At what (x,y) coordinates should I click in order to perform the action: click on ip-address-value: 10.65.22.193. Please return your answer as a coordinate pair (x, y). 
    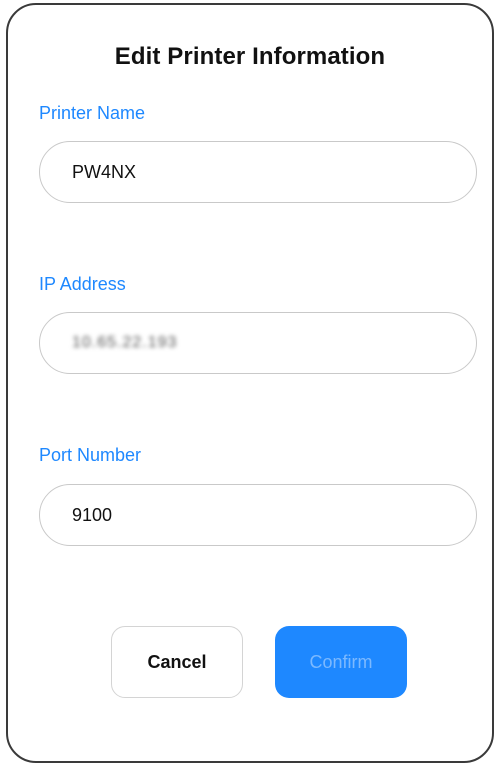
    Looking at the image, I should click on (125, 342).